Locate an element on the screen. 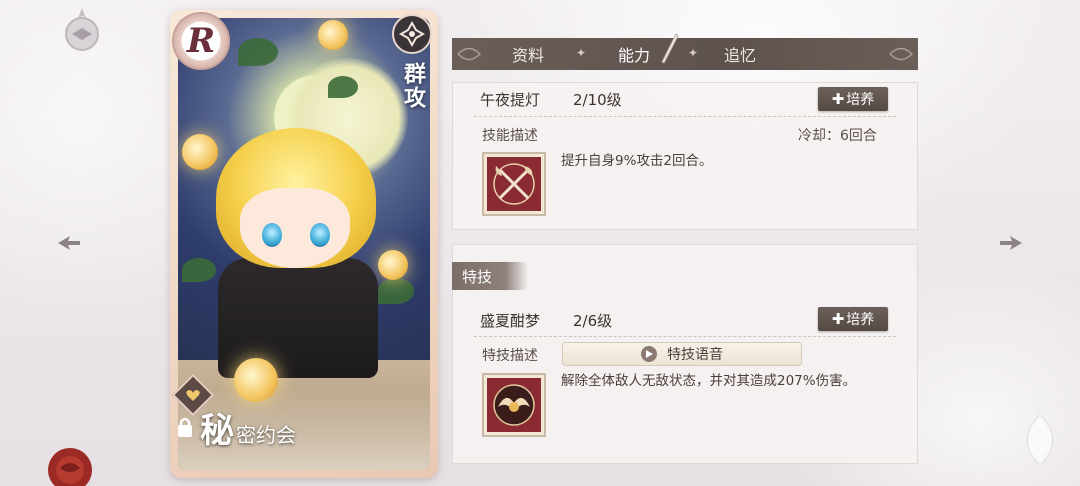 The image size is (1080, 486). character-name: 秘 密约会 is located at coordinates (248, 427).